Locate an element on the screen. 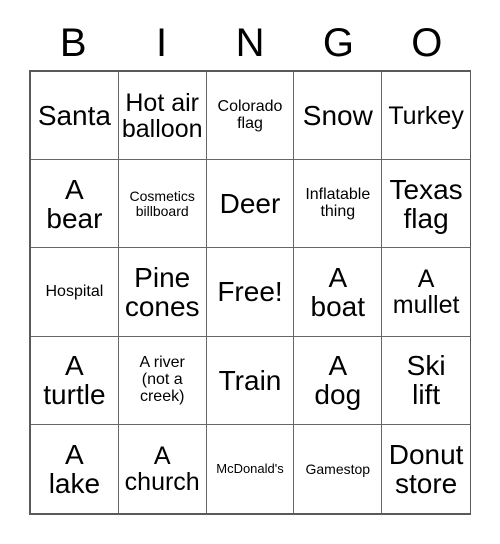 Image resolution: width=500 pixels, height=544 pixels. bingo-cell: Pine cones is located at coordinates (162, 292).